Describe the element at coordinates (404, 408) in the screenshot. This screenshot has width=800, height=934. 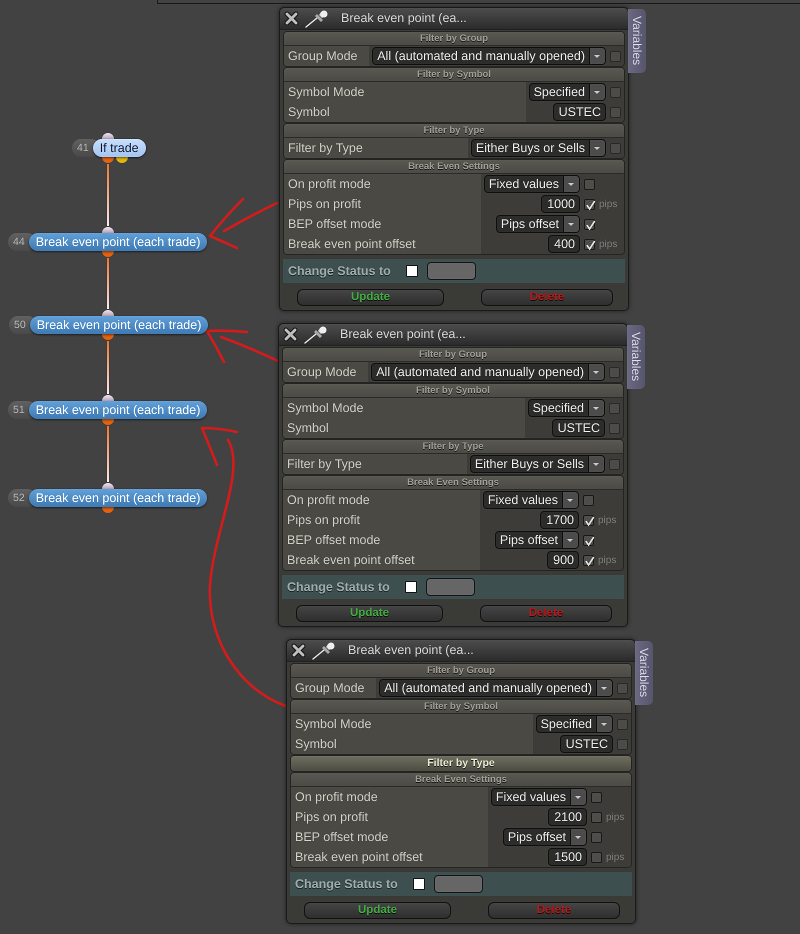
I see `field-label: Symbol Mode` at that location.